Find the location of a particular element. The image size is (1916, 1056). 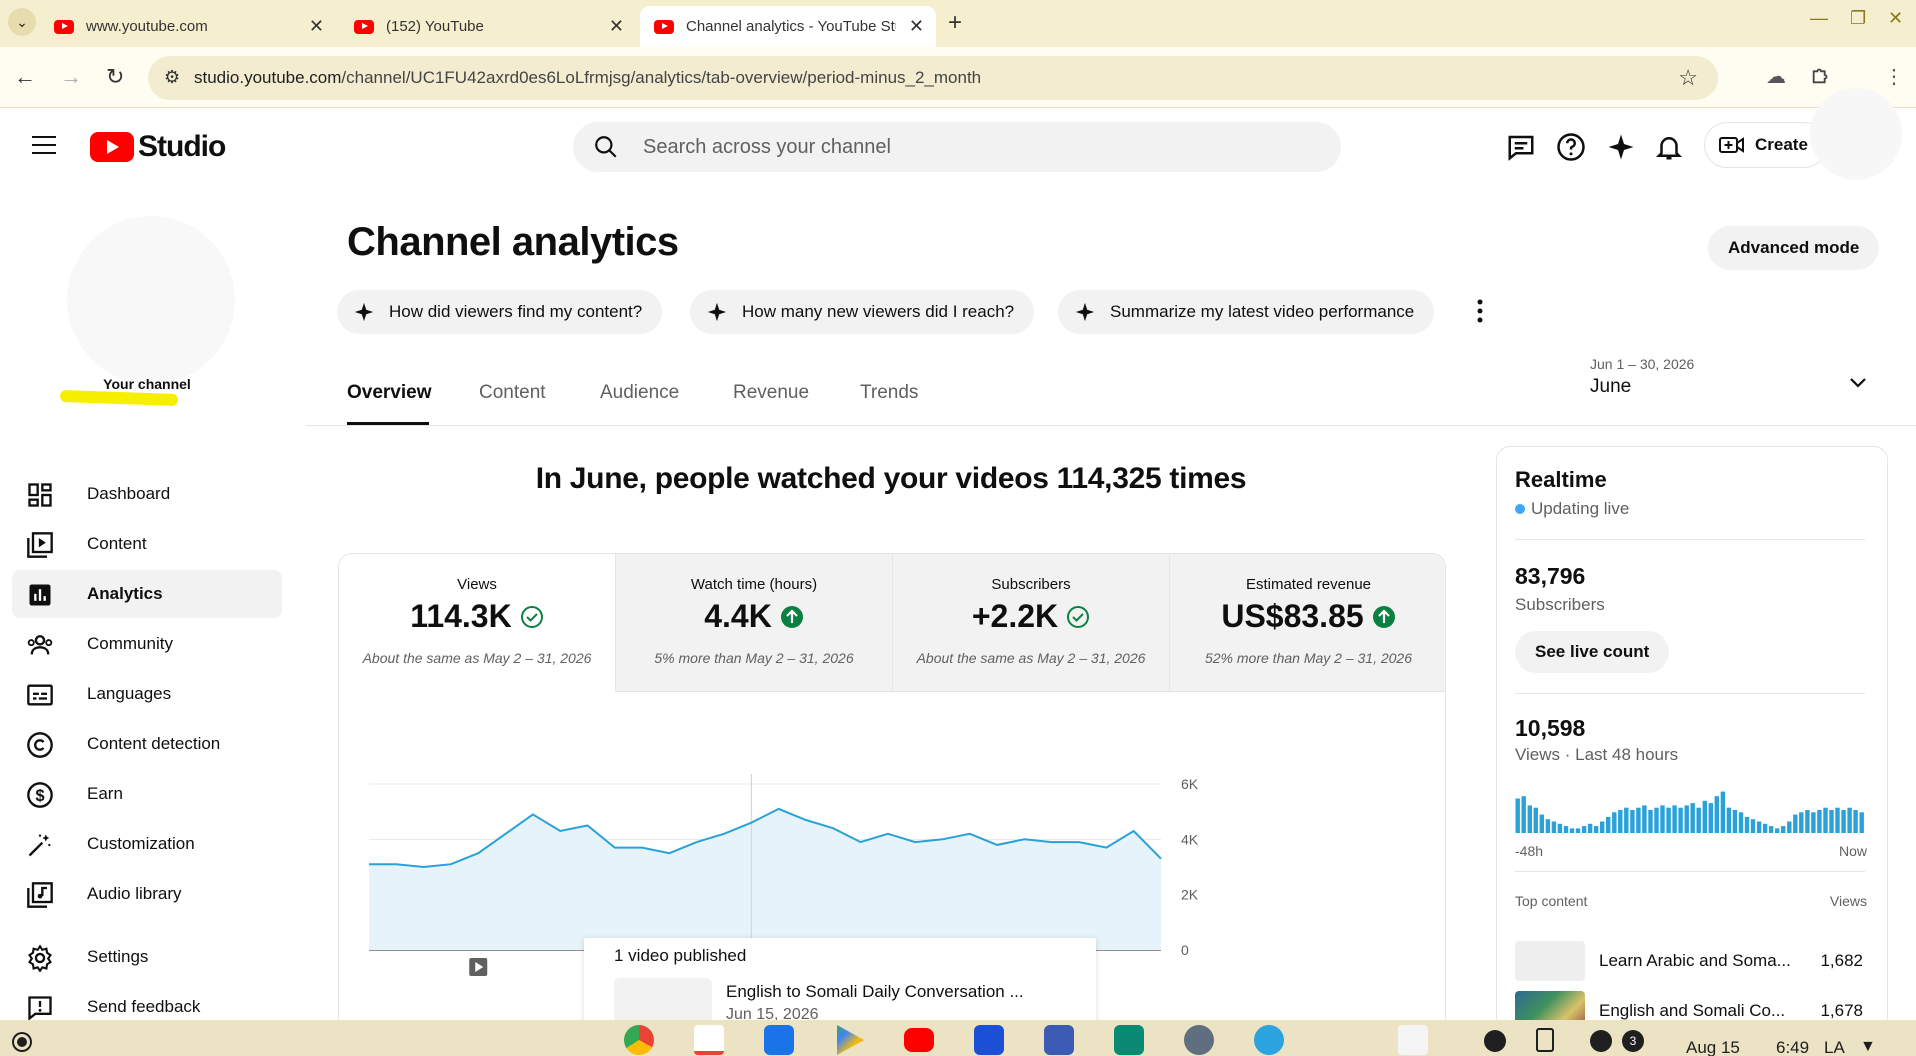

metric-label: Watch time (hours) is located at coordinates (754, 584).